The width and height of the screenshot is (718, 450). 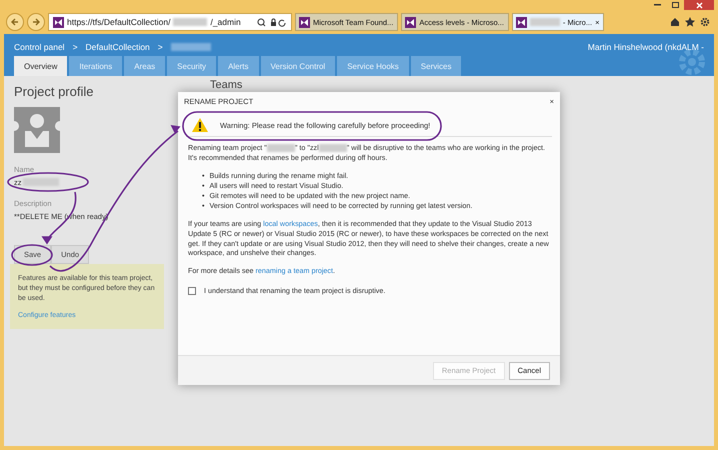 What do you see at coordinates (32, 255) in the screenshot?
I see `highlight-ellipse` at bounding box center [32, 255].